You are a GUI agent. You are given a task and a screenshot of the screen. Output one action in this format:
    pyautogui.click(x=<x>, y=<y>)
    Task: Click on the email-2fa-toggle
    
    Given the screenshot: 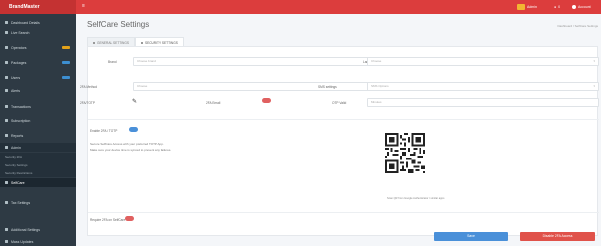 What is the action you would take?
    pyautogui.click(x=266, y=100)
    